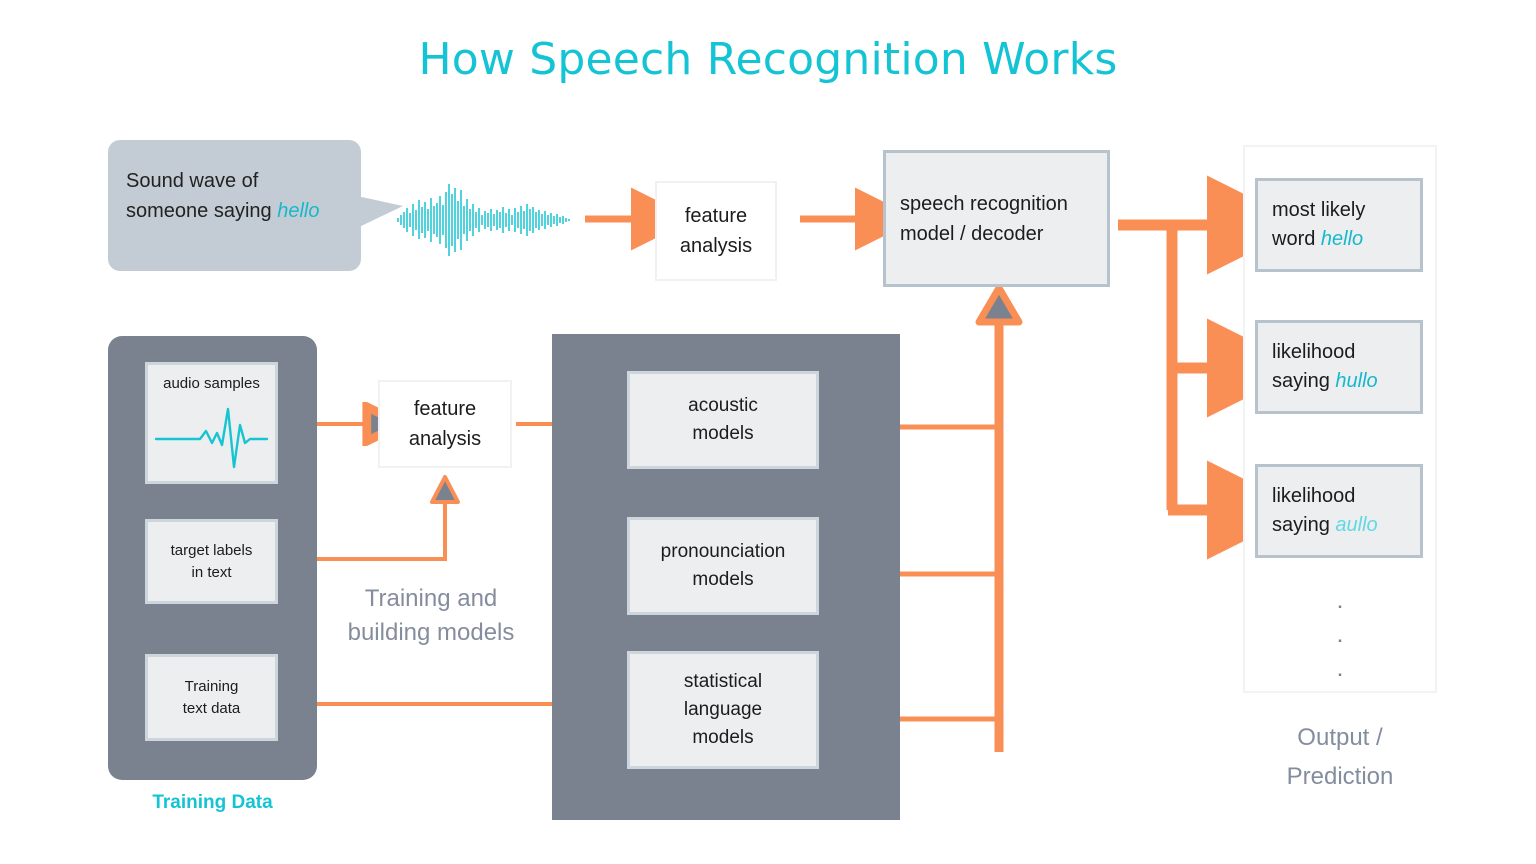  I want to click on arrow-decoder-to-outputs, so click(1212, 367).